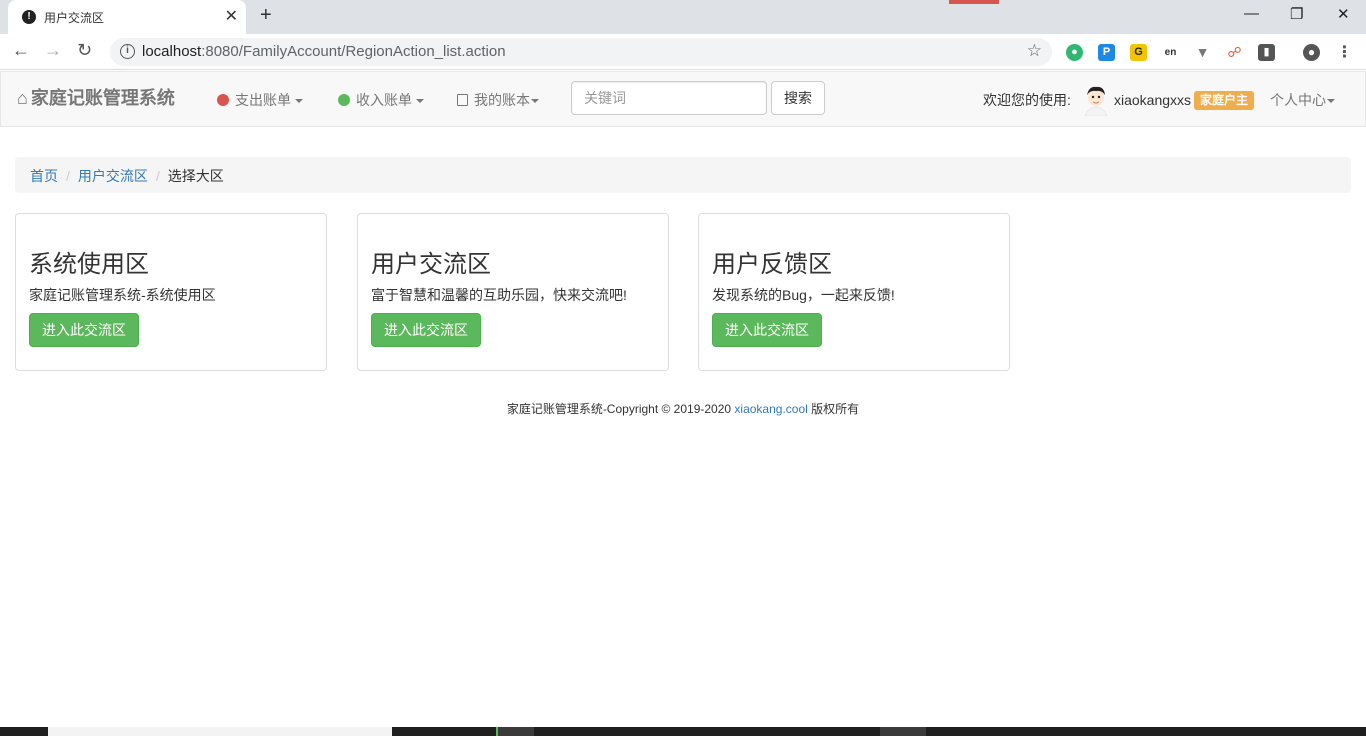 This screenshot has height=736, width=1366. Describe the element at coordinates (1074, 52) in the screenshot. I see `extension-green-icon: ●` at that location.